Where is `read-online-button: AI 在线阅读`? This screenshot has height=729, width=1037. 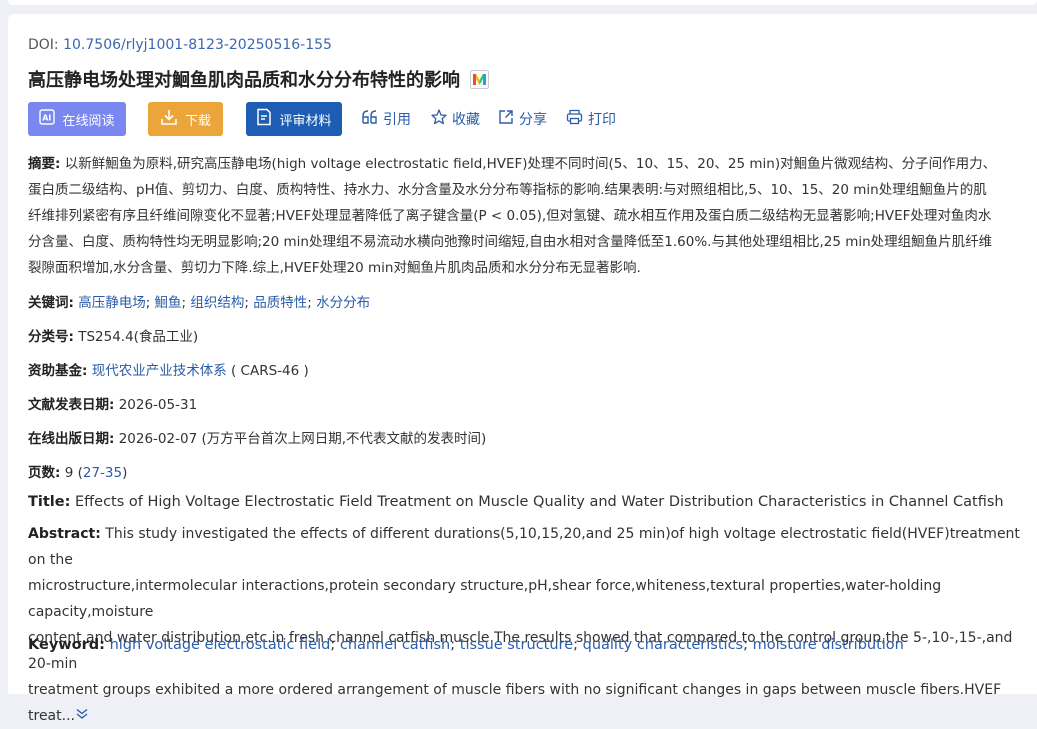
read-online-button: AI 在线阅读 is located at coordinates (77, 119).